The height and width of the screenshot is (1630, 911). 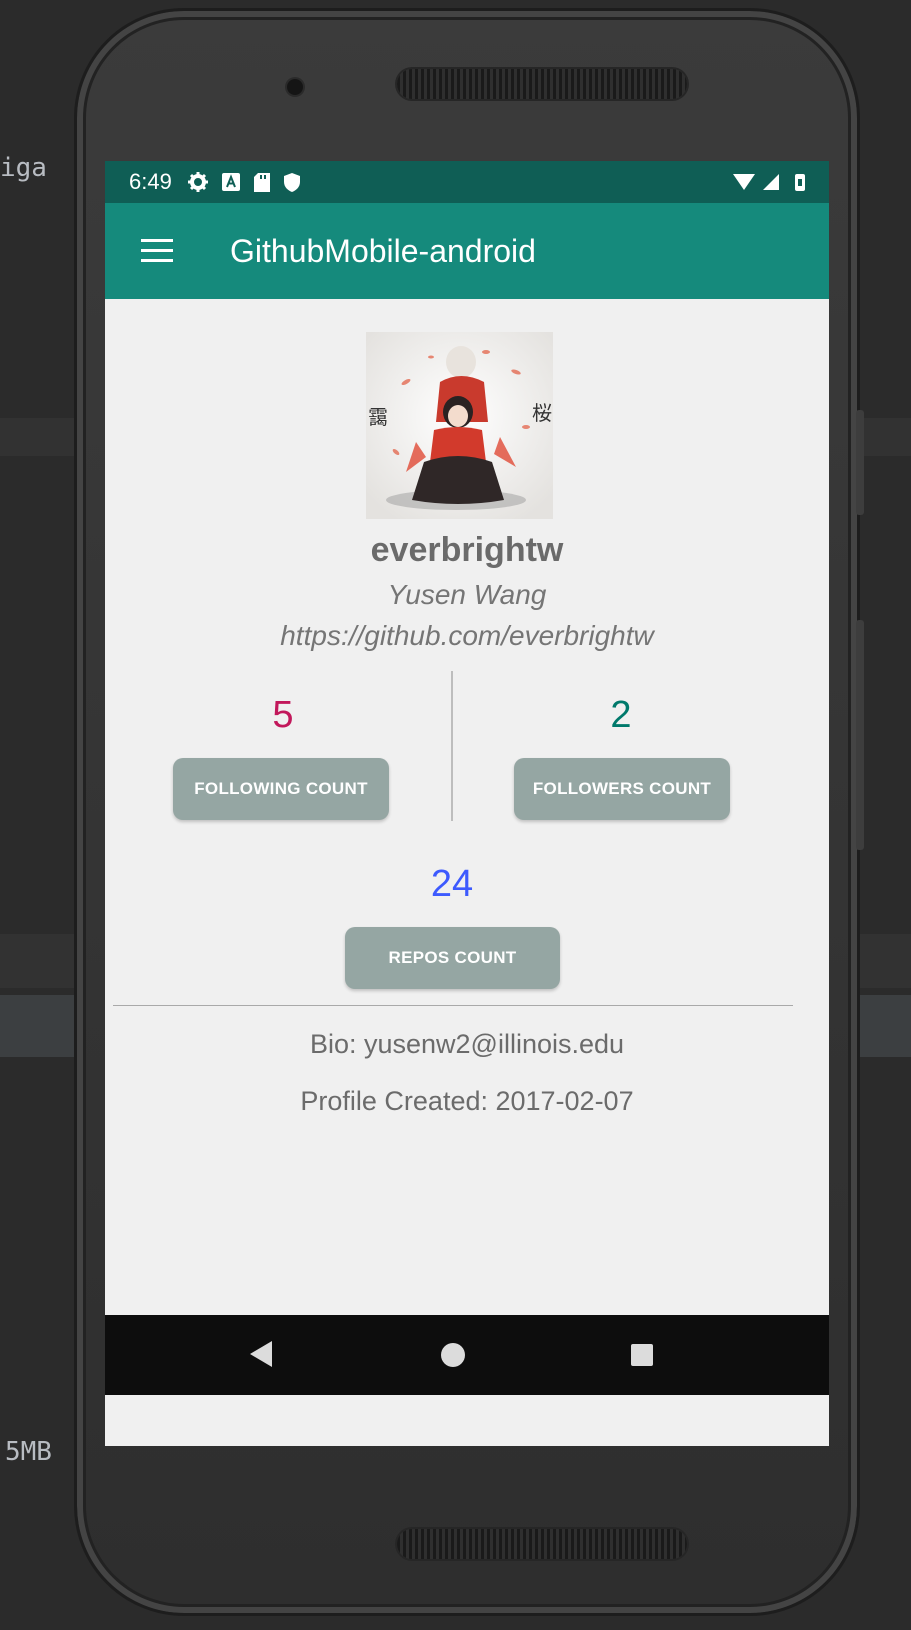 What do you see at coordinates (157, 251) in the screenshot?
I see `hamburger-menu-icon` at bounding box center [157, 251].